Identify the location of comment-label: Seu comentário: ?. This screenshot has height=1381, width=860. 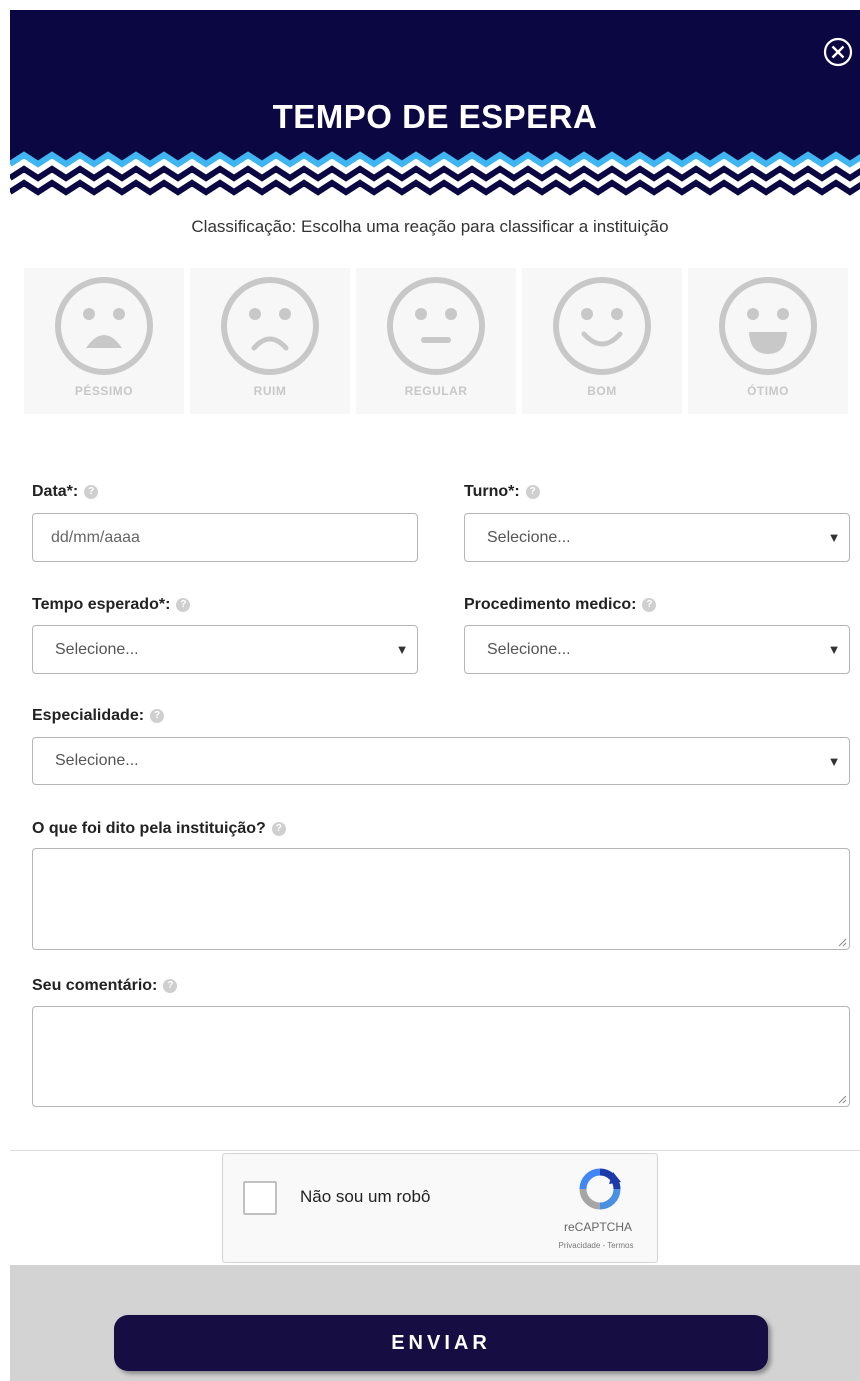
(105, 986).